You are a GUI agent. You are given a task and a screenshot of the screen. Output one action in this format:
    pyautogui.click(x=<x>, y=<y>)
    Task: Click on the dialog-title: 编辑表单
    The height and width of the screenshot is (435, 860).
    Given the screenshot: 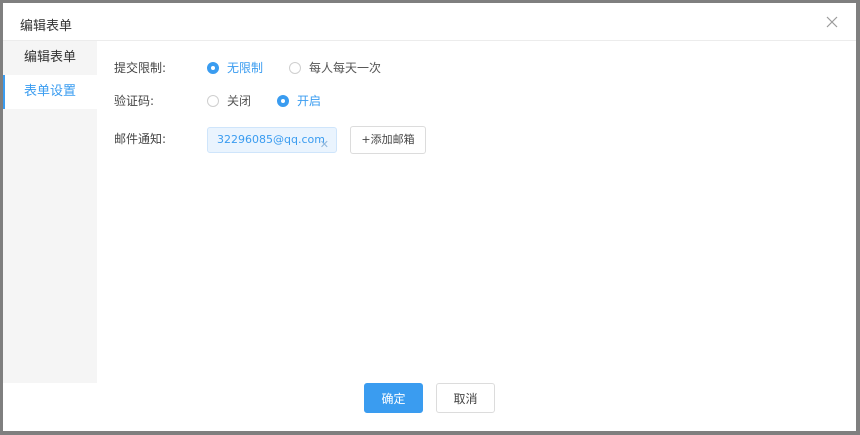 What is the action you would take?
    pyautogui.click(x=46, y=26)
    